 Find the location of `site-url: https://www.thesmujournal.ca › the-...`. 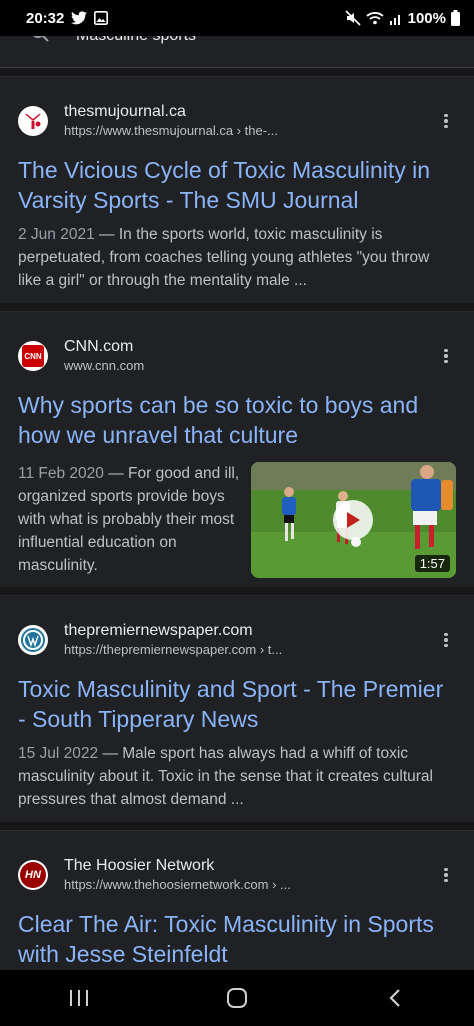

site-url: https://www.thesmujournal.ca › the-... is located at coordinates (171, 130).